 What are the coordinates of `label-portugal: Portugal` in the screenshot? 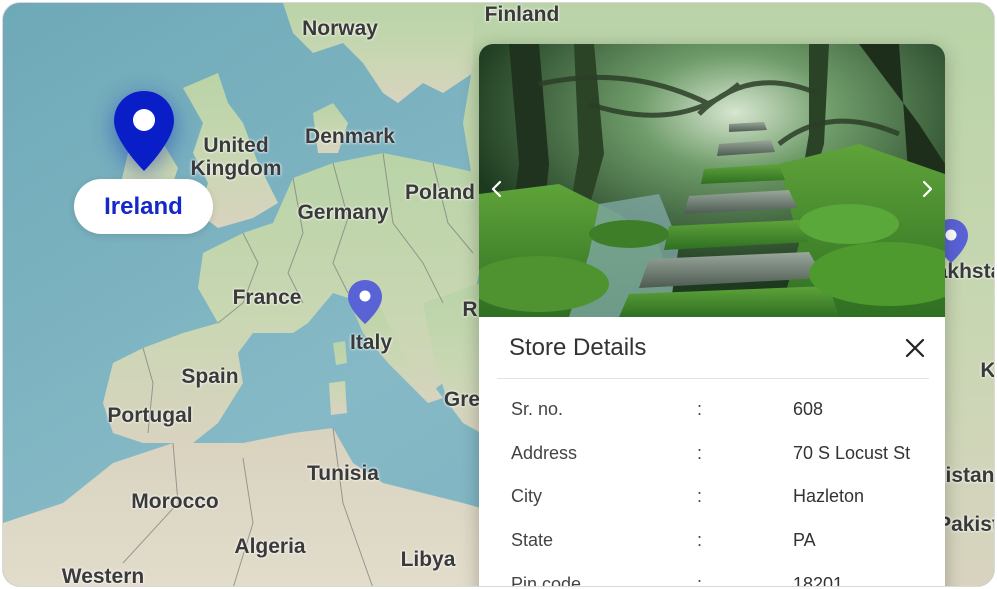 It's located at (150, 415).